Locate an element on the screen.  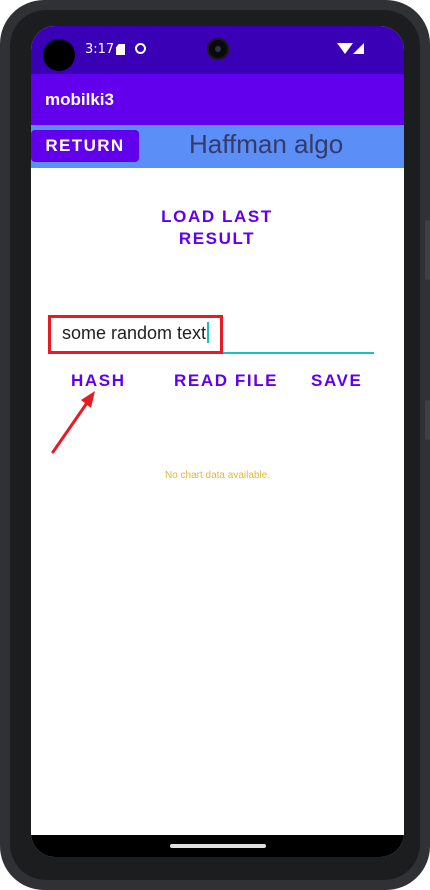
load-last-result-label-line1: LOAD LAST is located at coordinates (217, 216).